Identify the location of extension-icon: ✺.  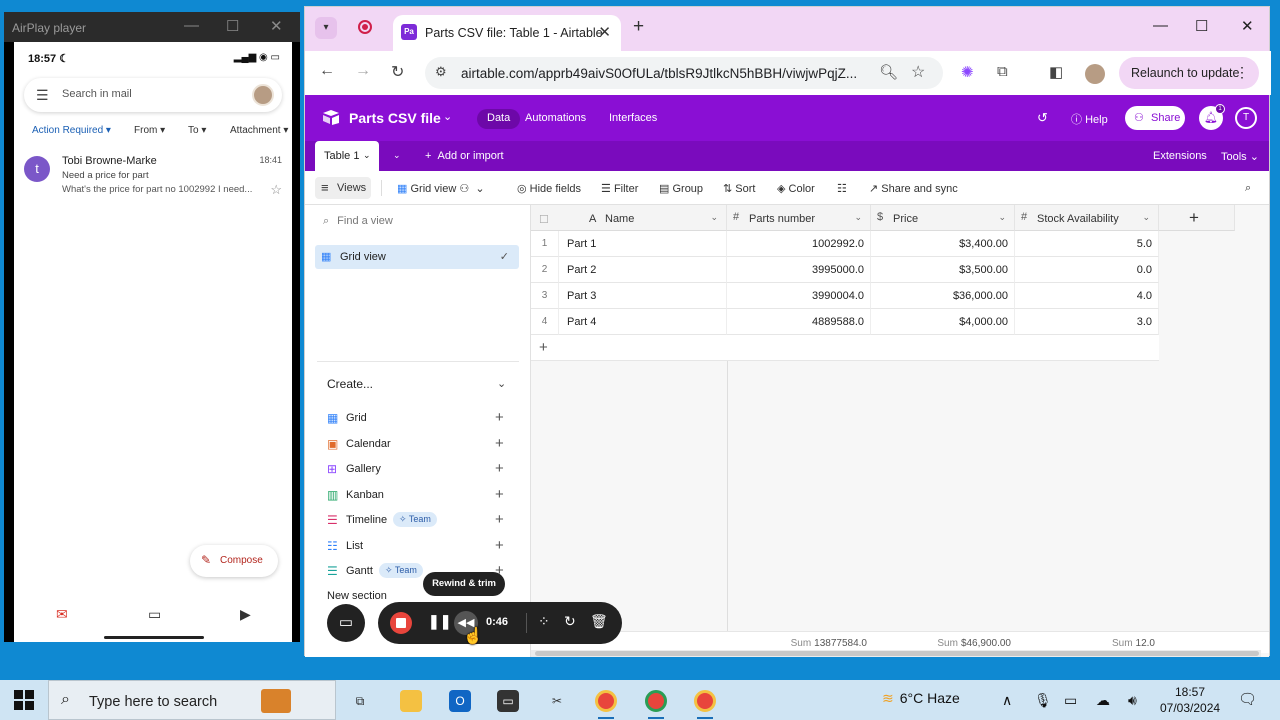
(967, 72).